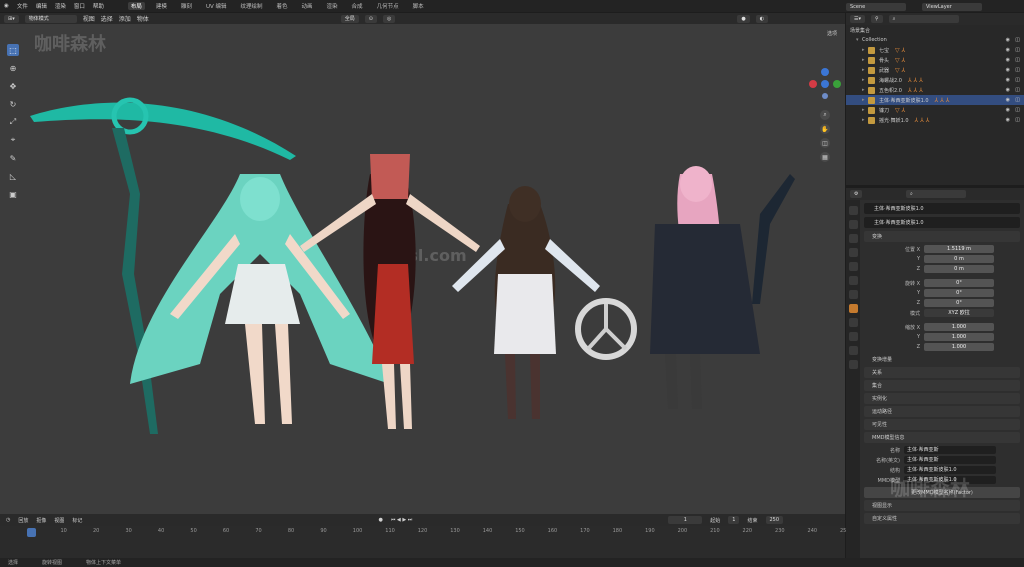 The height and width of the screenshot is (567, 1024). Describe the element at coordinates (959, 283) in the screenshot. I see `rotation-x-field: 0°` at that location.